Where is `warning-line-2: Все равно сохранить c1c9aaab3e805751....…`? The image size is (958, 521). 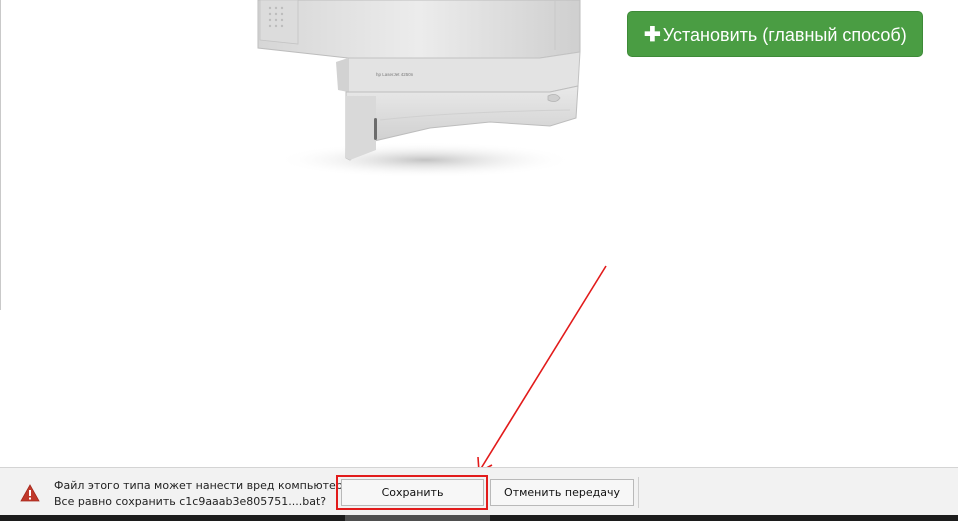
warning-line-2: Все равно сохранить c1c9aaab3e805751....… is located at coordinates (190, 501).